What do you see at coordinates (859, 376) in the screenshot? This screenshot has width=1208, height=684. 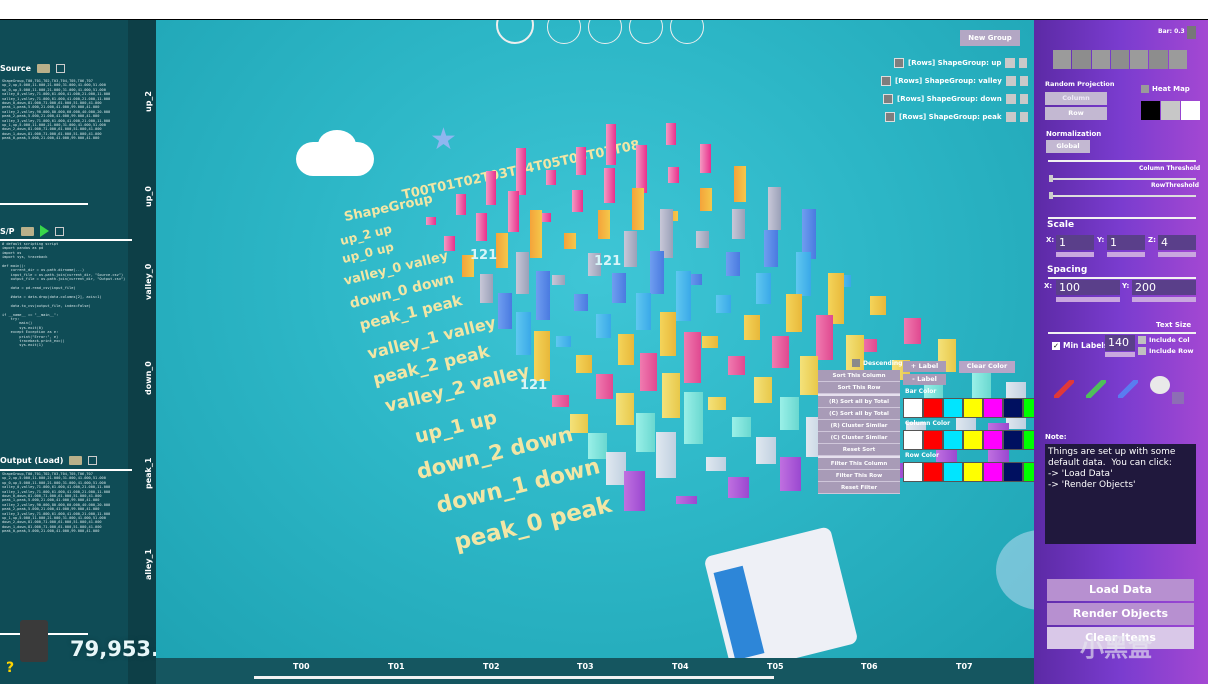 I see `sort-this-column: Sort This Column` at bounding box center [859, 376].